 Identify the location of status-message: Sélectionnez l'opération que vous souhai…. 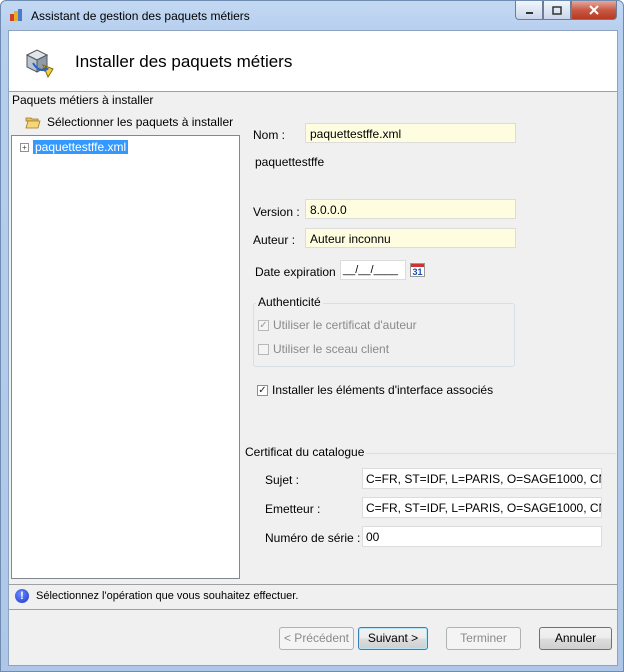
(167, 596).